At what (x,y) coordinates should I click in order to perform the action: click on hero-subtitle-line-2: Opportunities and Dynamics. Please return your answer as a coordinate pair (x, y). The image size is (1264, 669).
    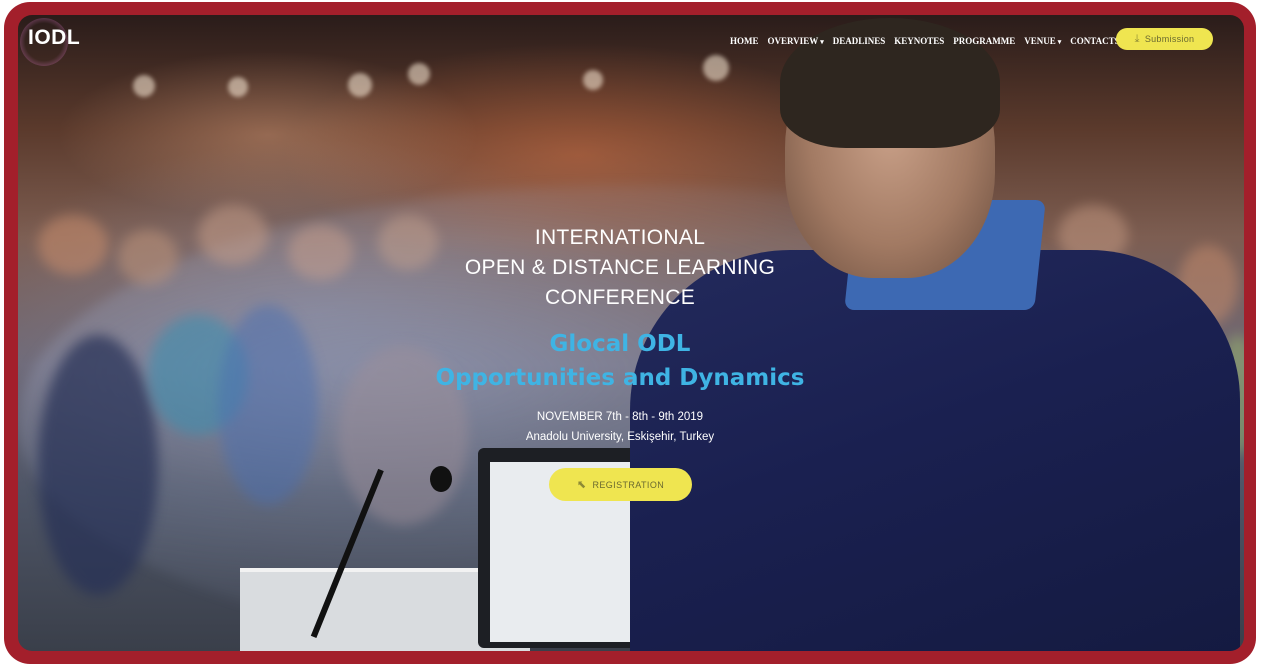
    Looking at the image, I should click on (620, 378).